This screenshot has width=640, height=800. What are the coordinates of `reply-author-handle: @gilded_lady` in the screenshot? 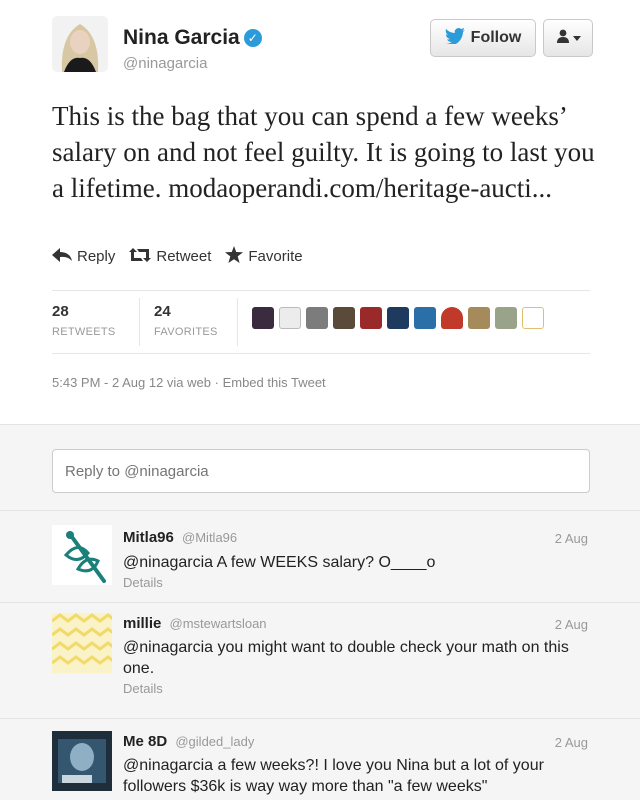 It's located at (214, 741).